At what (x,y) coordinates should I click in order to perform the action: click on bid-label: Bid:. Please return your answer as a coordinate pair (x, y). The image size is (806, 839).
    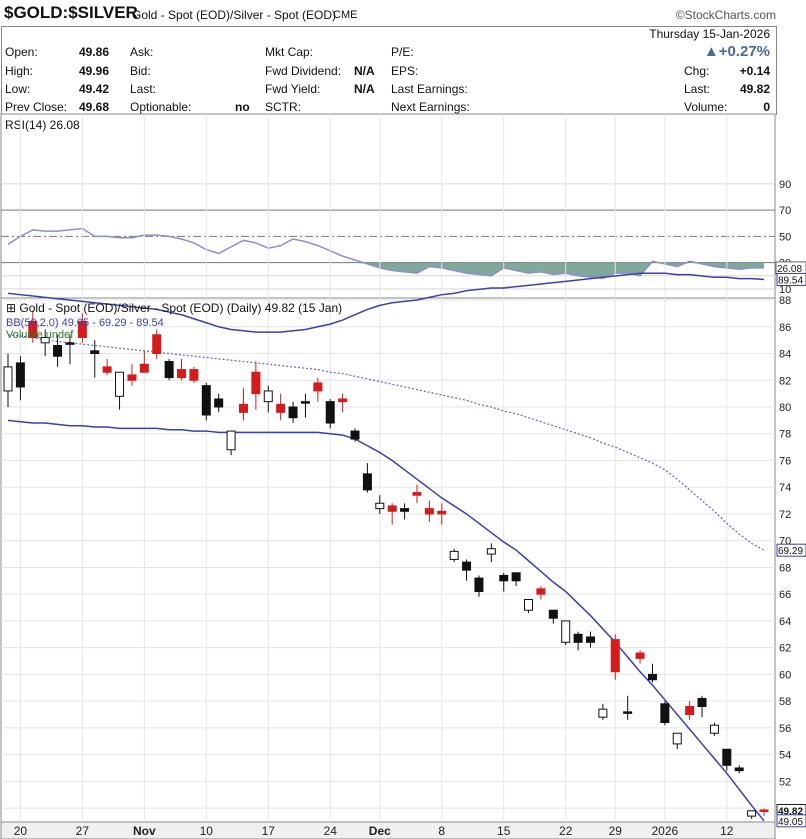
    Looking at the image, I should click on (140, 71).